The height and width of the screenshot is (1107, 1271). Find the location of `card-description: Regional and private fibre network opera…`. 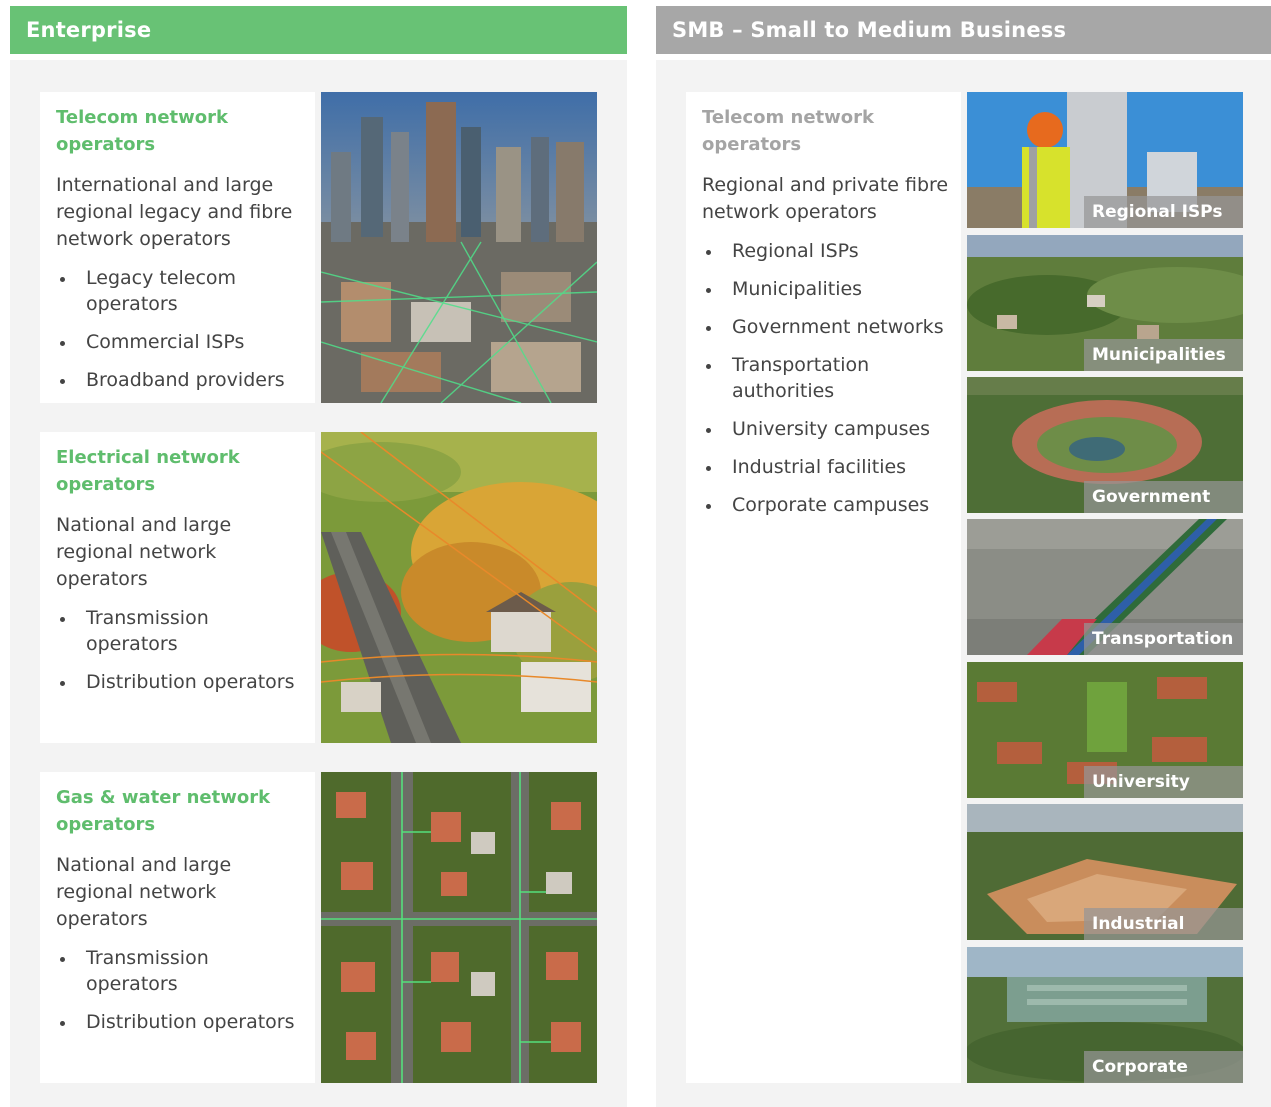

card-description: Regional and private fibre network opera… is located at coordinates (825, 198).